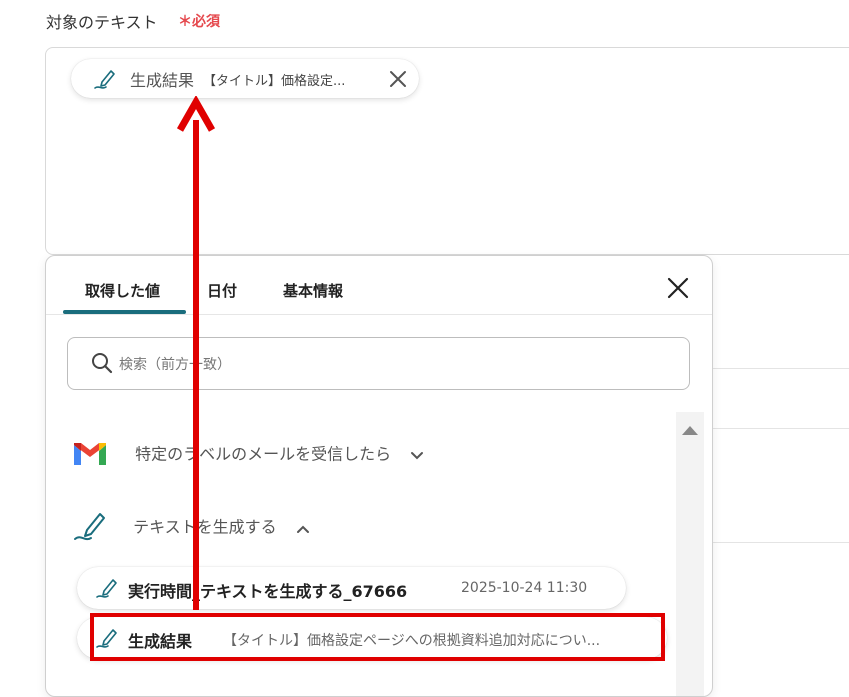  What do you see at coordinates (102, 22) in the screenshot?
I see `field-label: 対象のテキスト` at bounding box center [102, 22].